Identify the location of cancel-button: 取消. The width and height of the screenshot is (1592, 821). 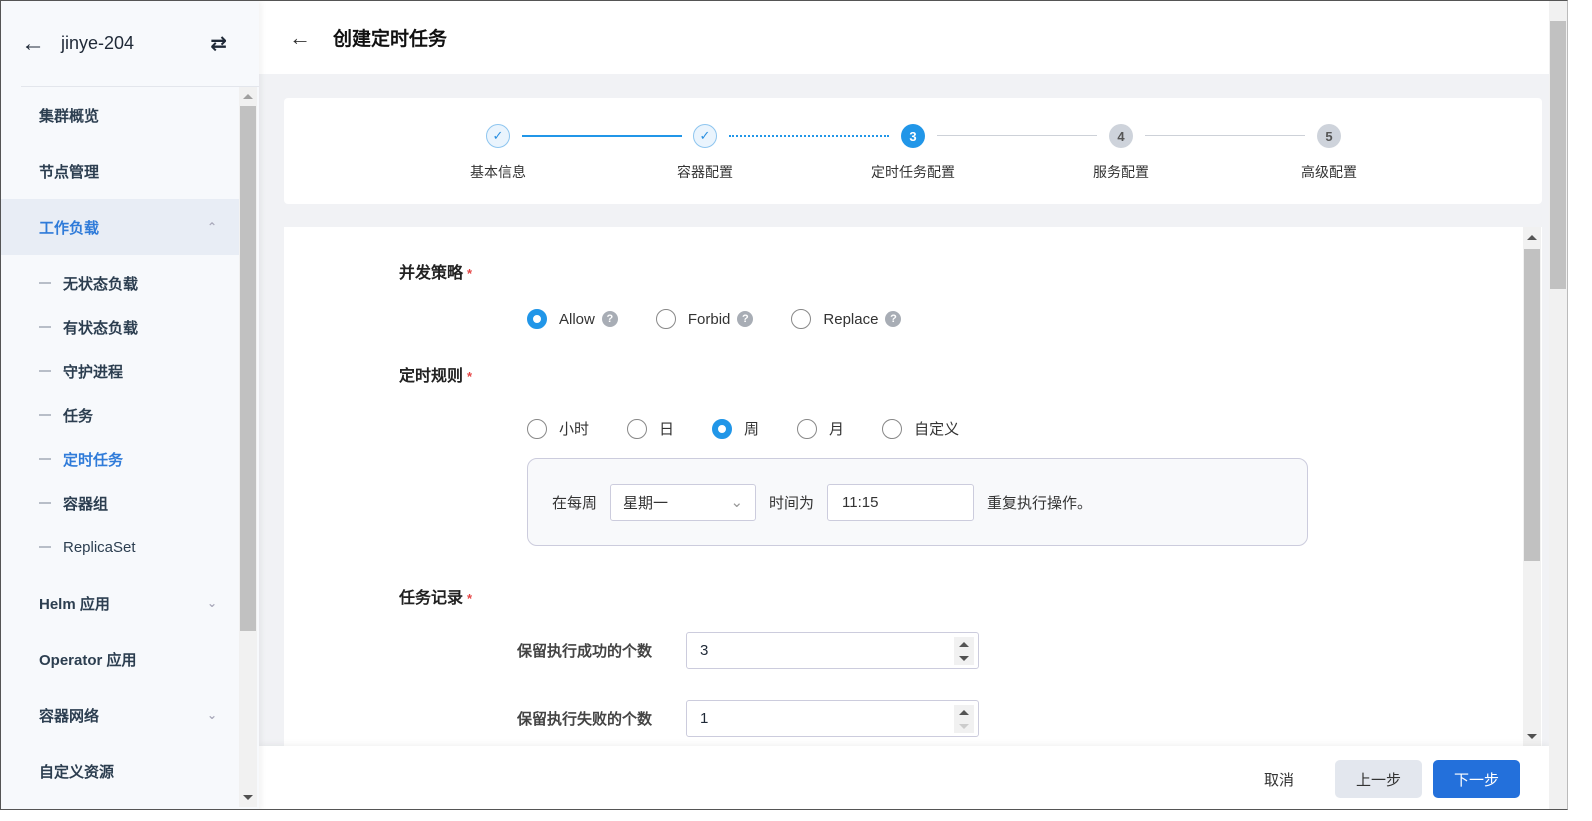
(1279, 779).